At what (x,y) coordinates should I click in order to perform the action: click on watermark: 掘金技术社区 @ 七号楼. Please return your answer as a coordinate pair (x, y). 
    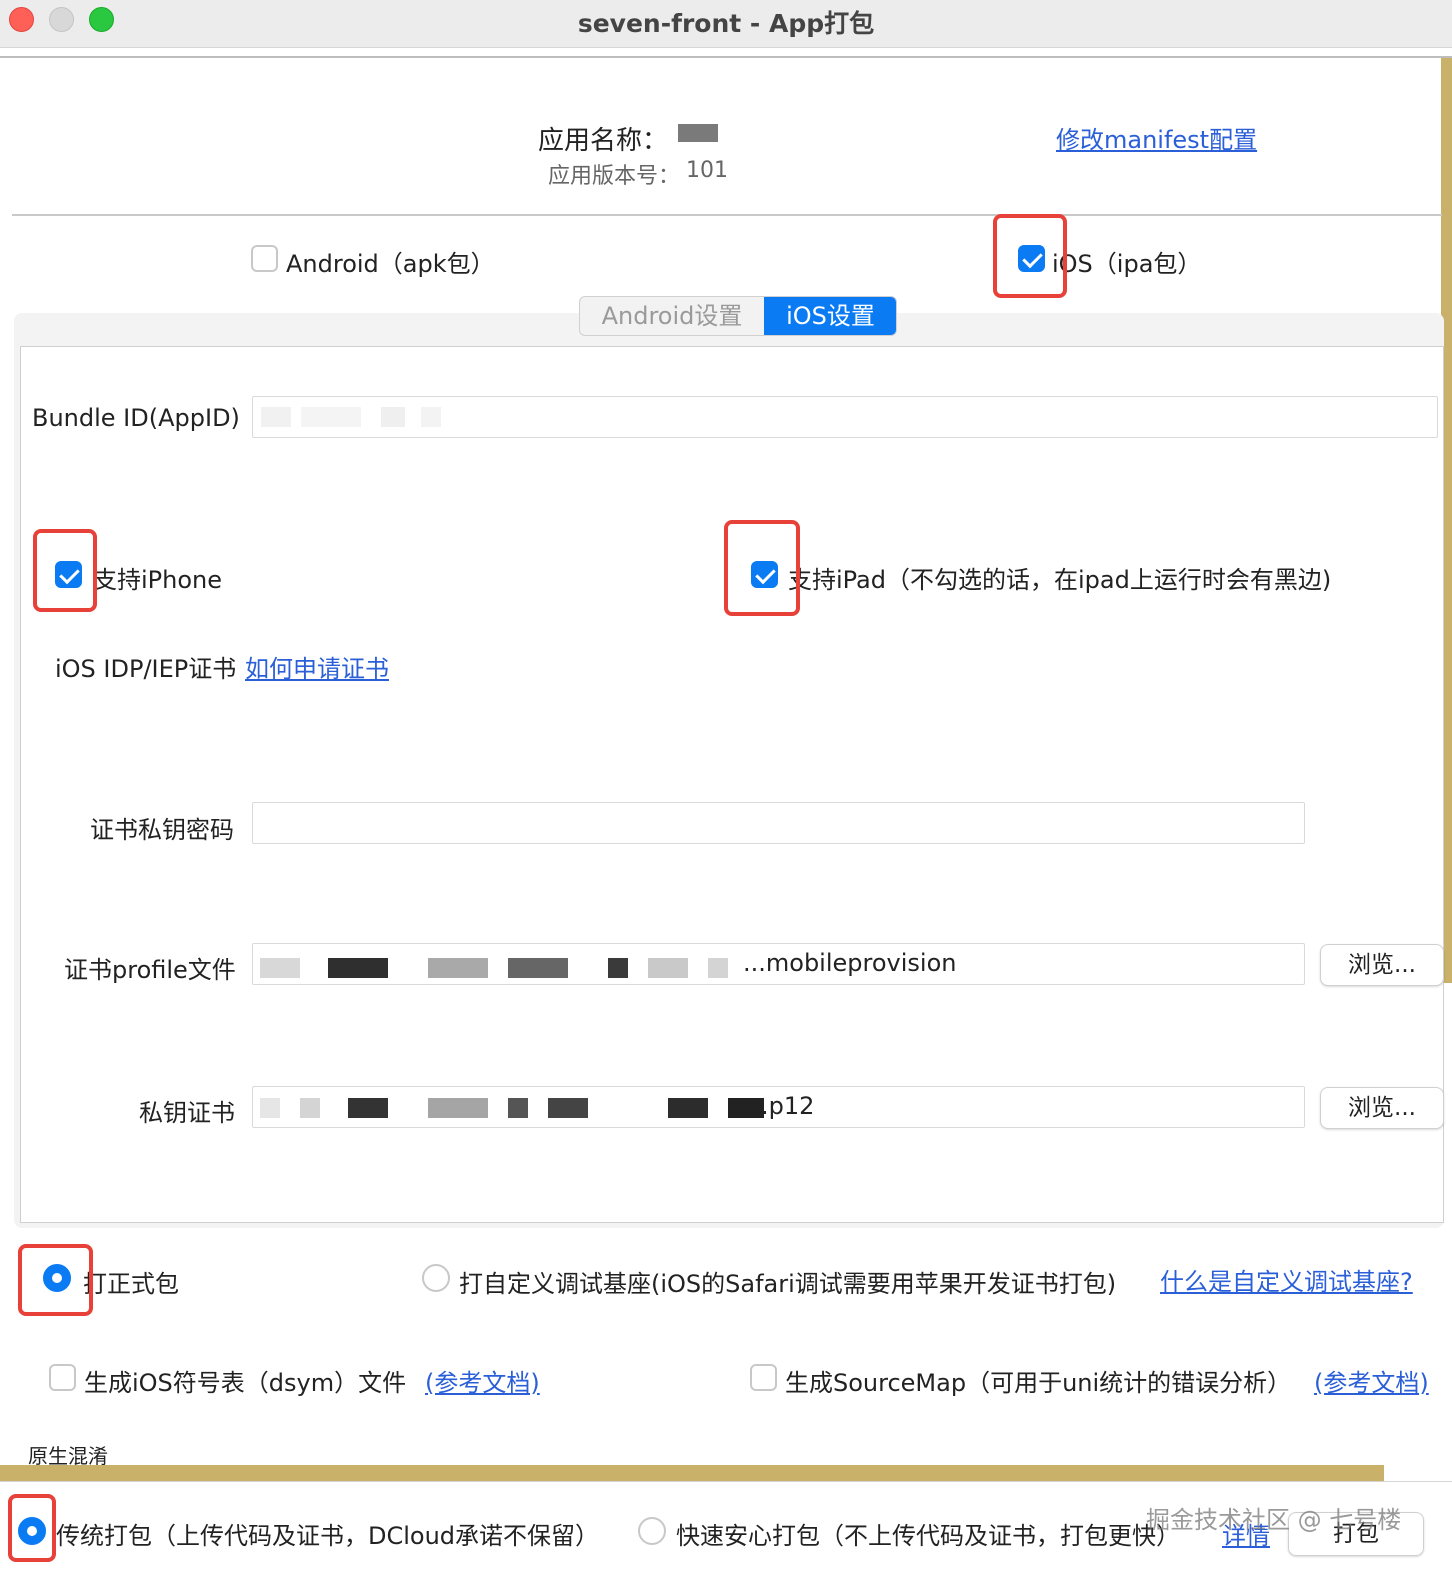
    Looking at the image, I should click on (1274, 1520).